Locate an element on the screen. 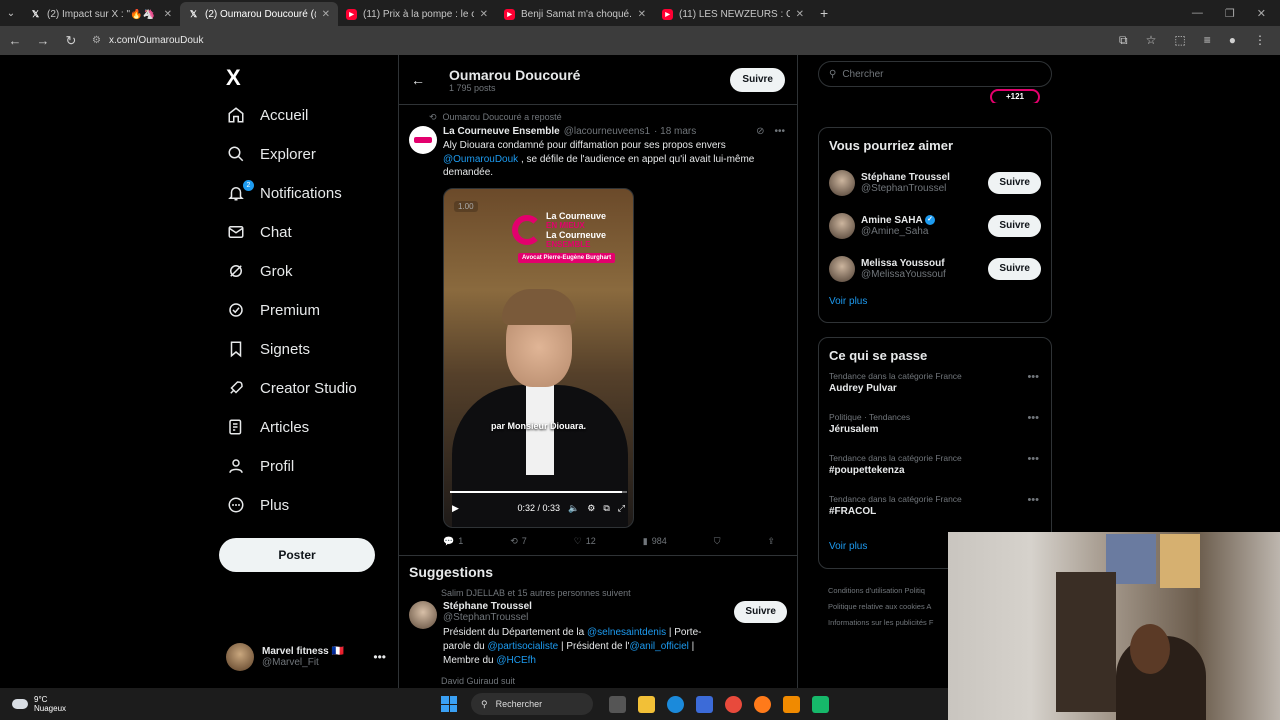 This screenshot has width=1280, height=720. browser-tab-3: ▶ (11) Prix à la pompe : le carbura ✕ is located at coordinates (417, 14).